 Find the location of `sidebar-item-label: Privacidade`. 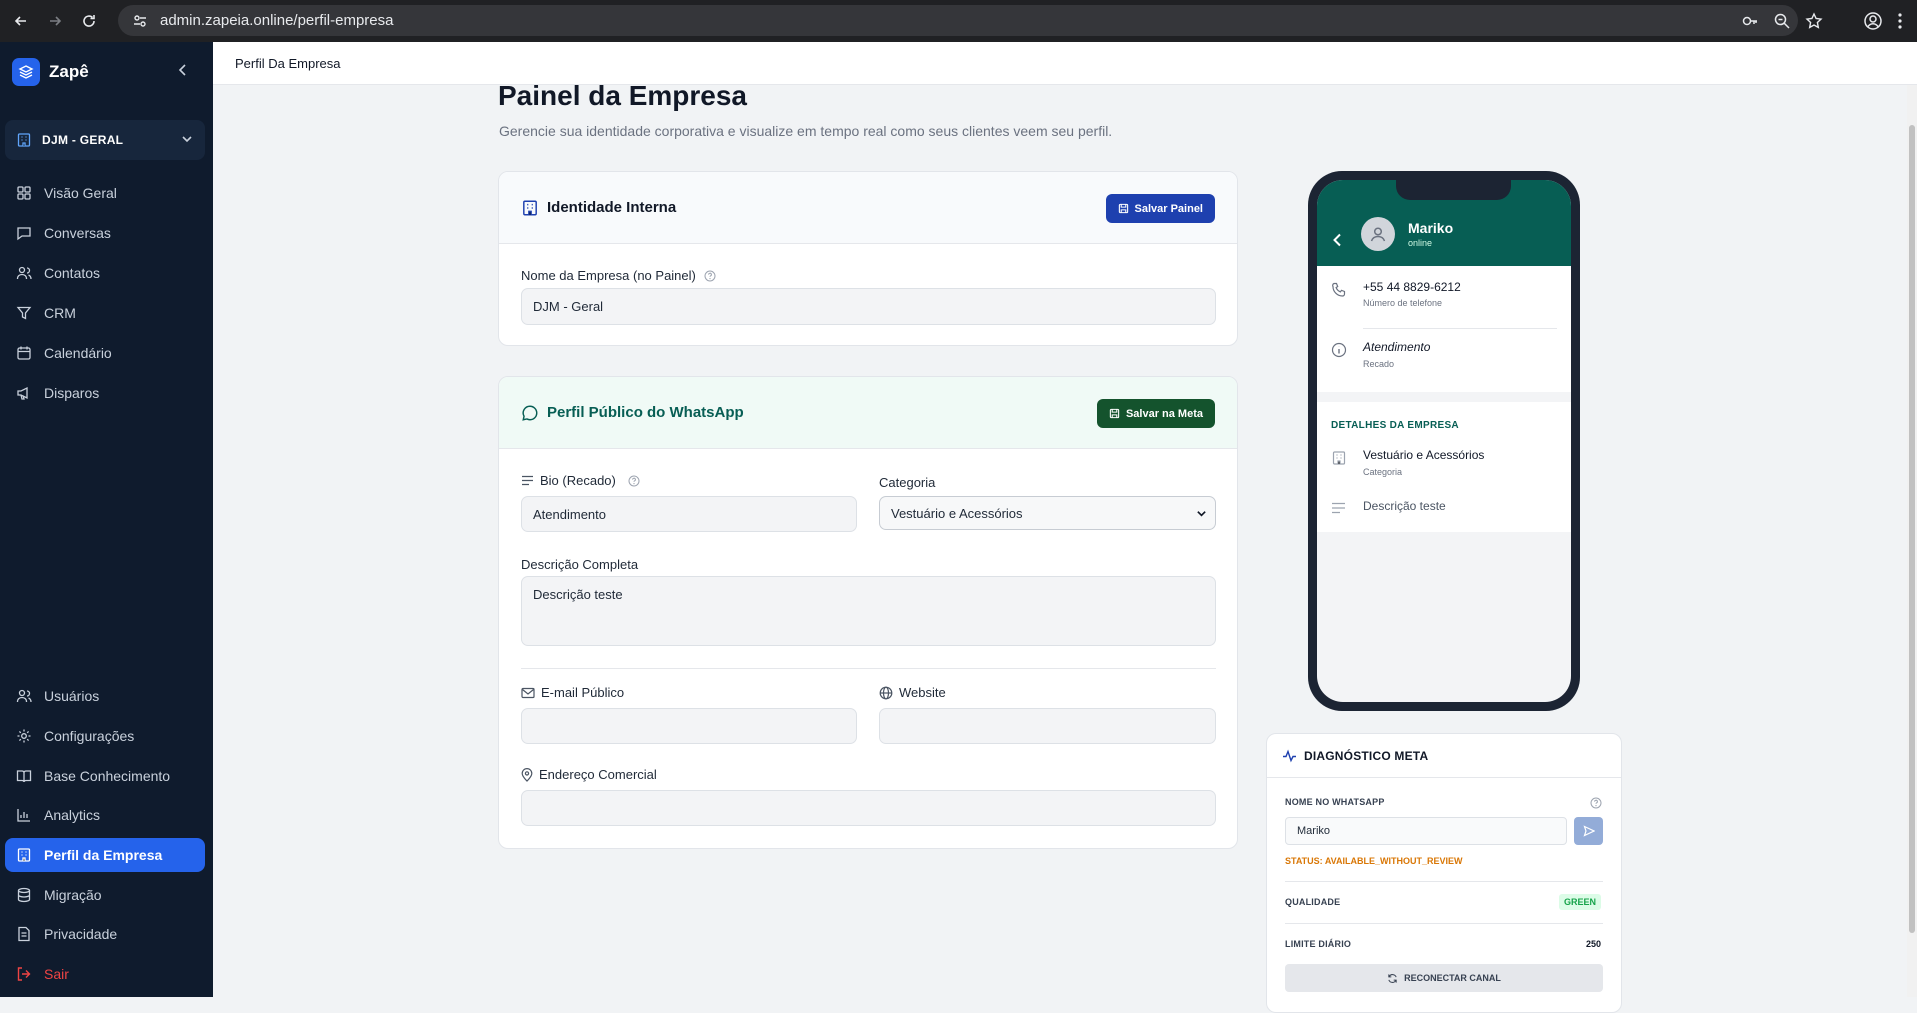

sidebar-item-label: Privacidade is located at coordinates (81, 934).